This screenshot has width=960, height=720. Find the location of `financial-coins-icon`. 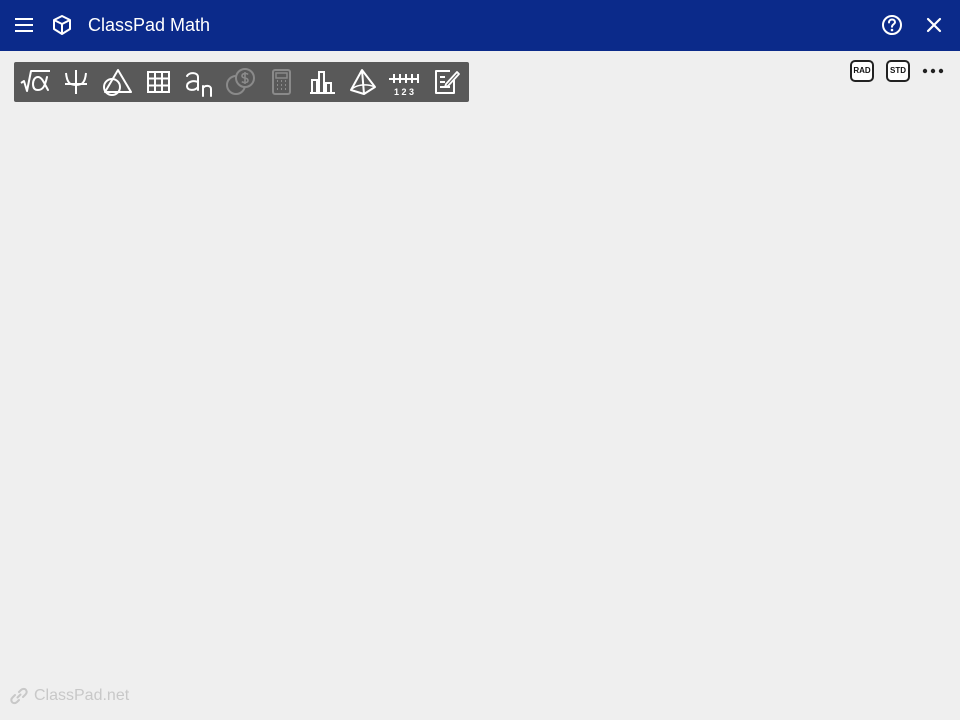

financial-coins-icon is located at coordinates (240, 81).